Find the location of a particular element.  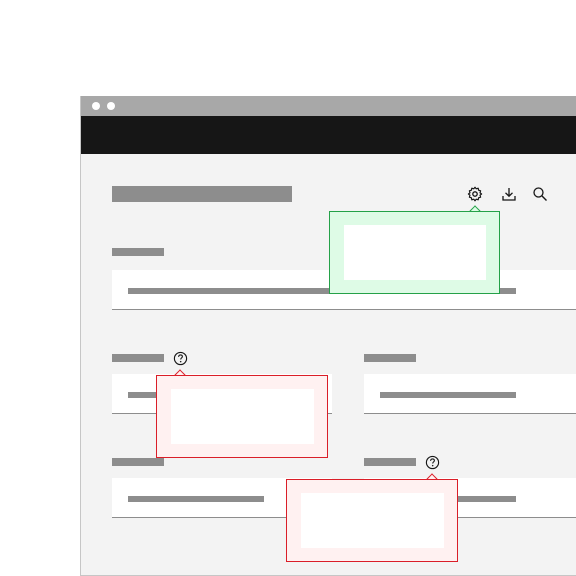

window-close-dot is located at coordinates (96, 106).